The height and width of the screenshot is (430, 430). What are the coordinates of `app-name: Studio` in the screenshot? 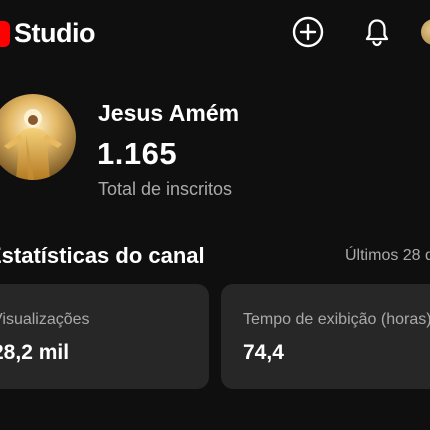 It's located at (54, 33).